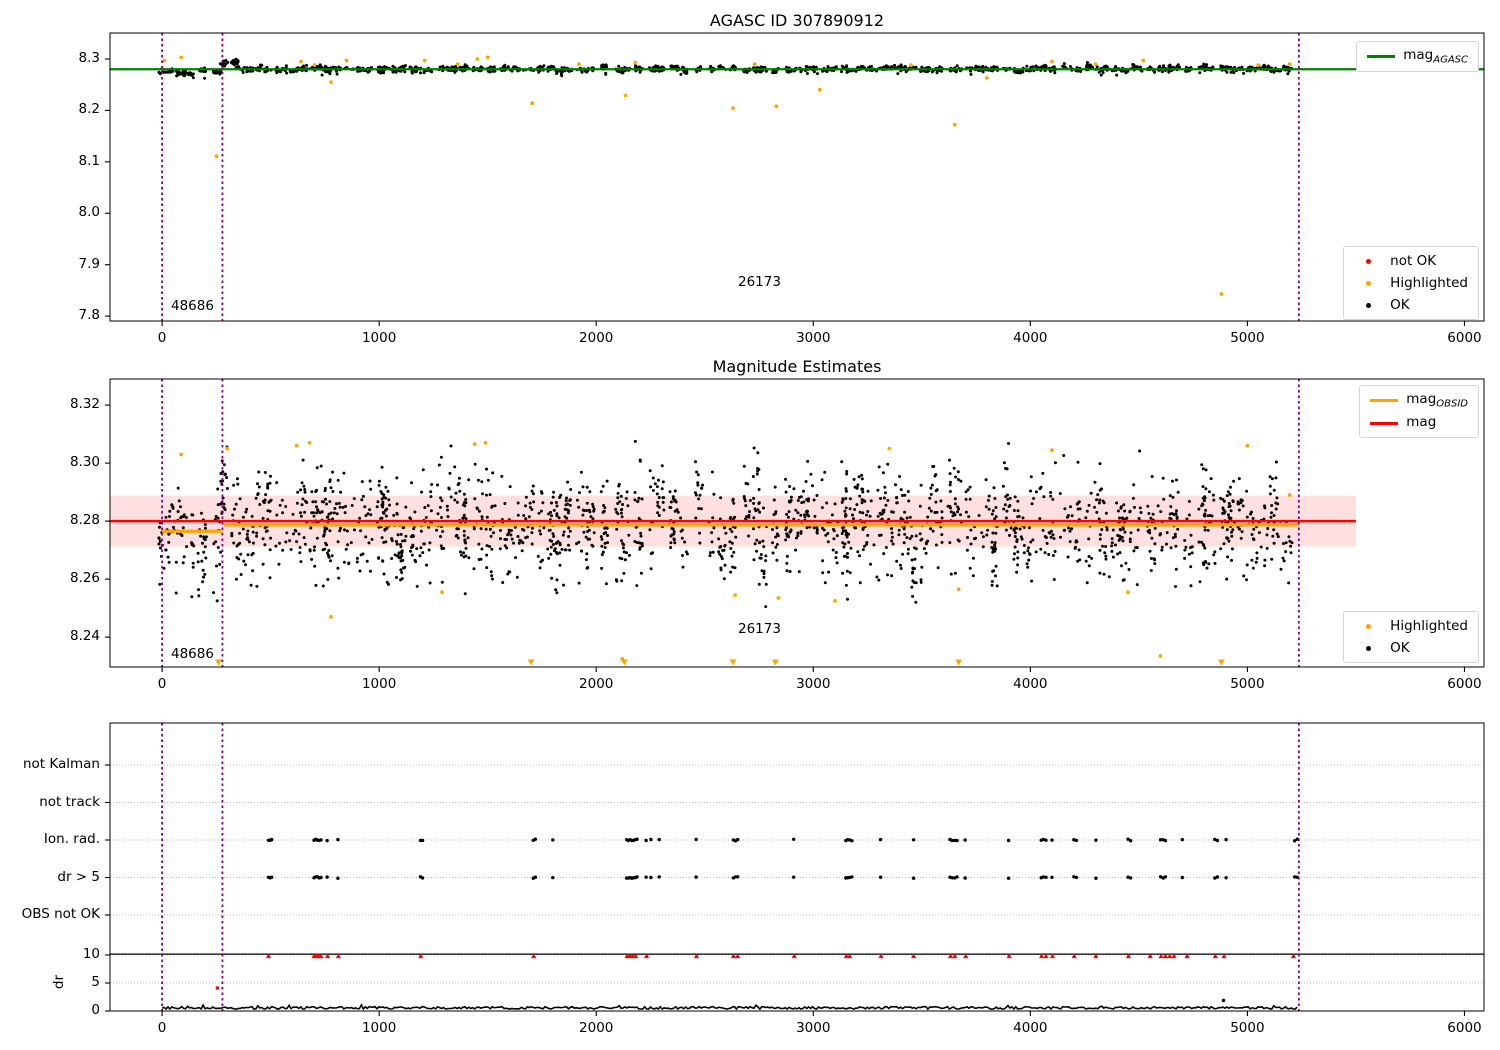 Image resolution: width=1500 pixels, height=1050 pixels. I want to click on category-label-ion-rad-: Ion. rad., so click(71, 839).